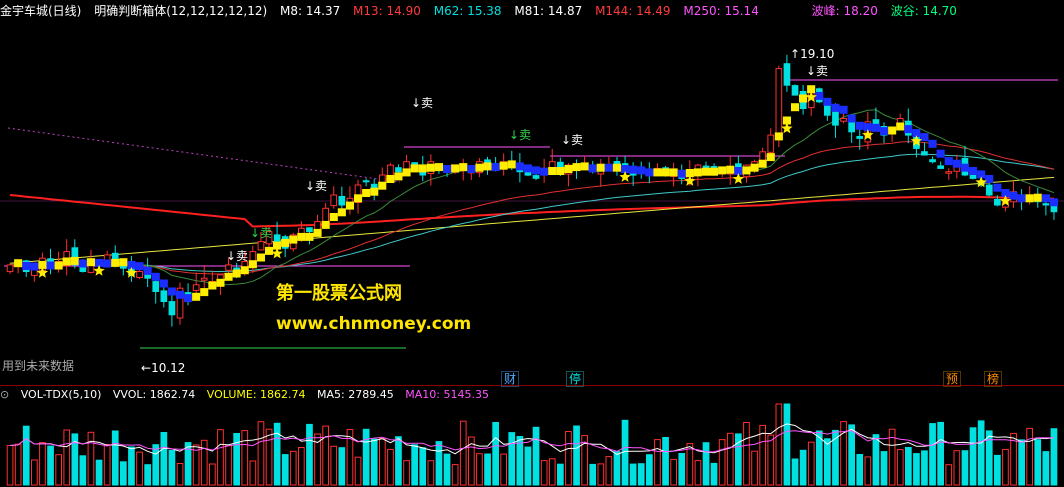  Describe the element at coordinates (204, 155) in the screenshot. I see `dotted-trend-line` at that location.